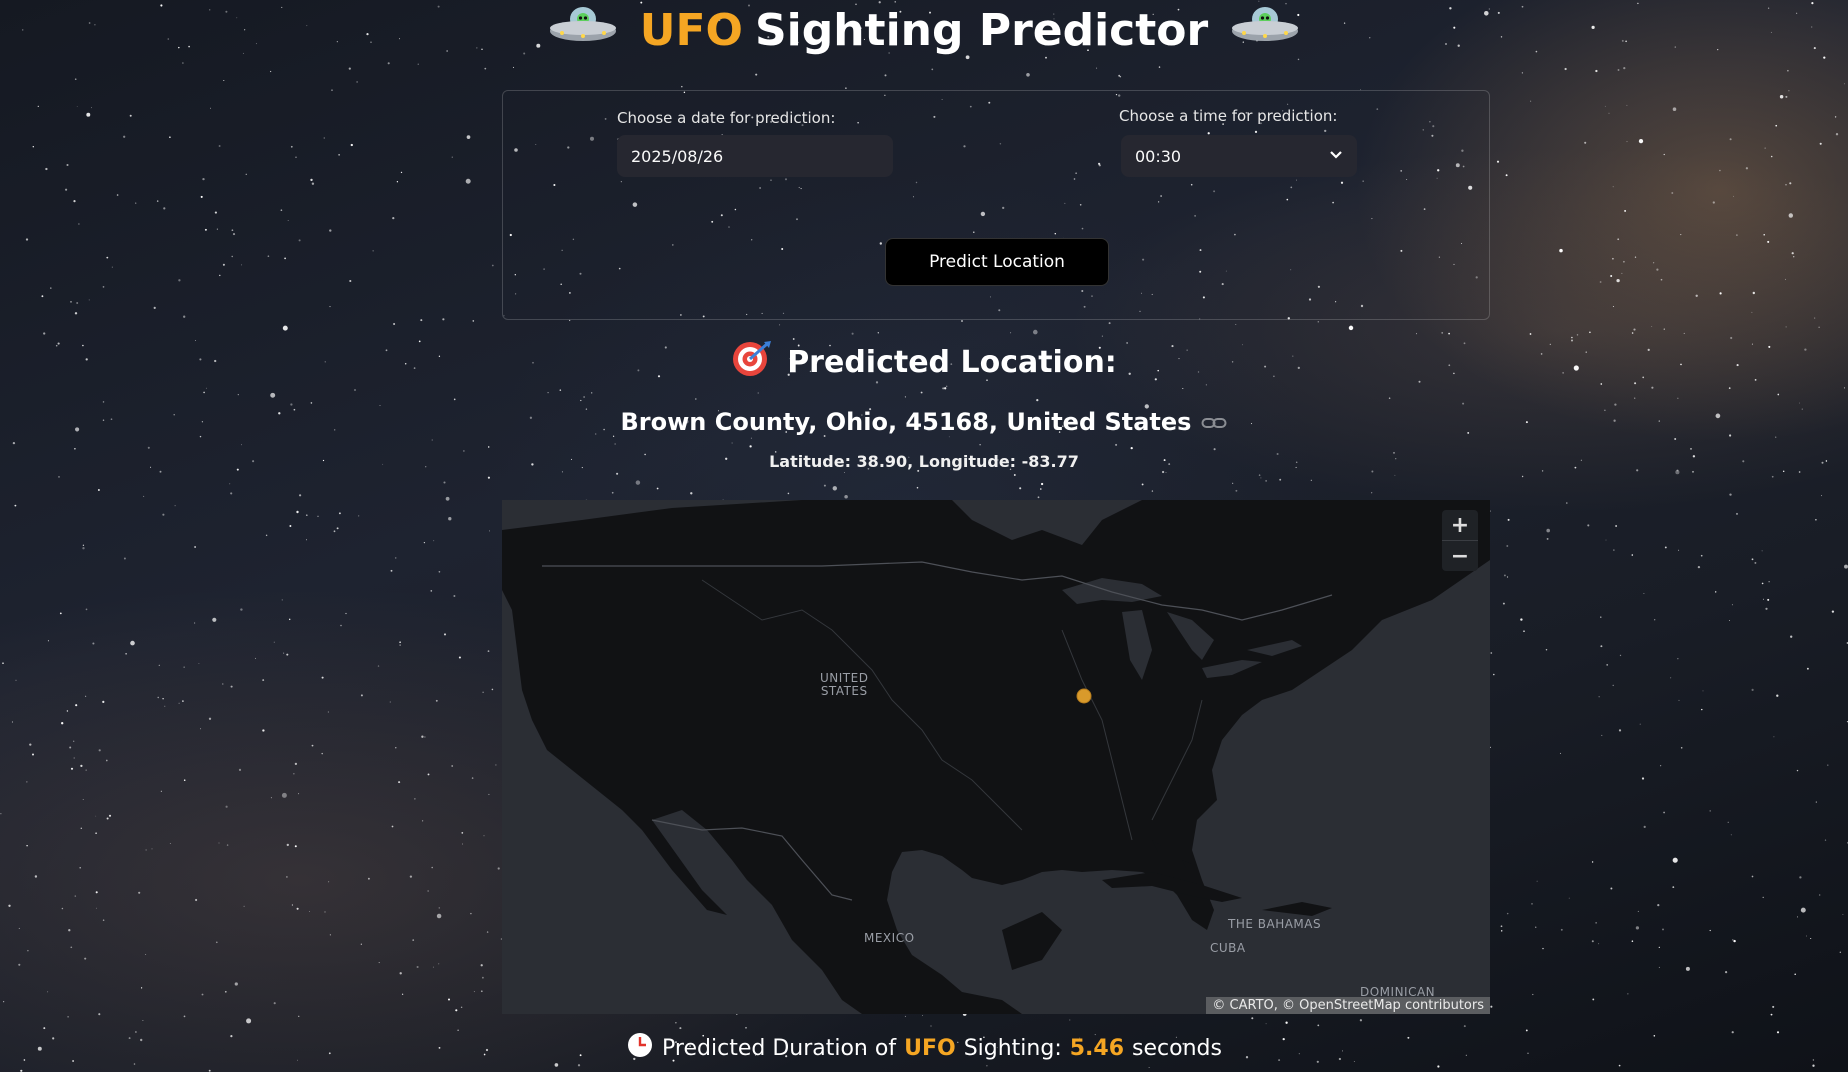  I want to click on title-accent: UFO, so click(691, 30).